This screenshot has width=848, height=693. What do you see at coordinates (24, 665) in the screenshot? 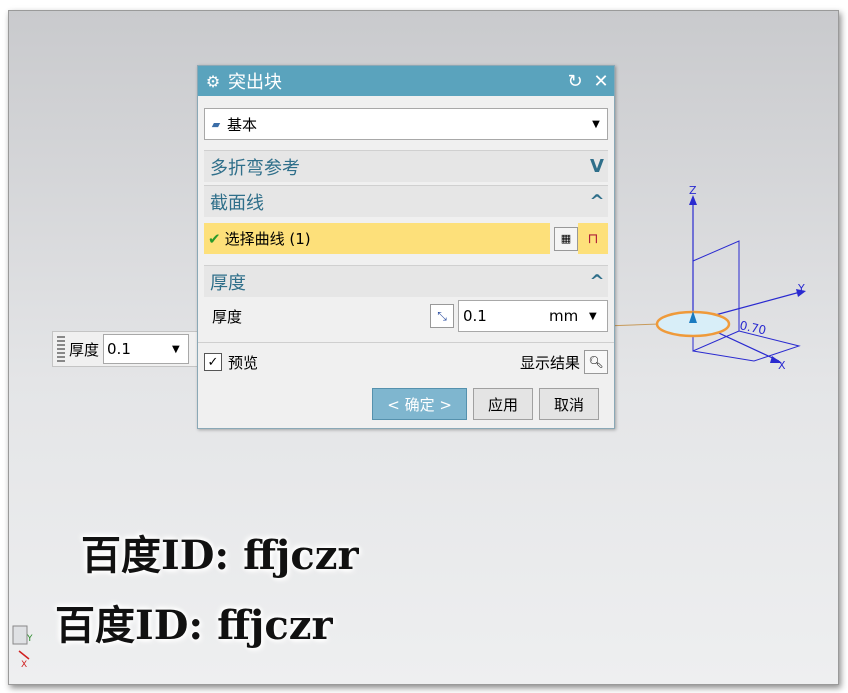
I see `triad-x-label: X` at bounding box center [24, 665].